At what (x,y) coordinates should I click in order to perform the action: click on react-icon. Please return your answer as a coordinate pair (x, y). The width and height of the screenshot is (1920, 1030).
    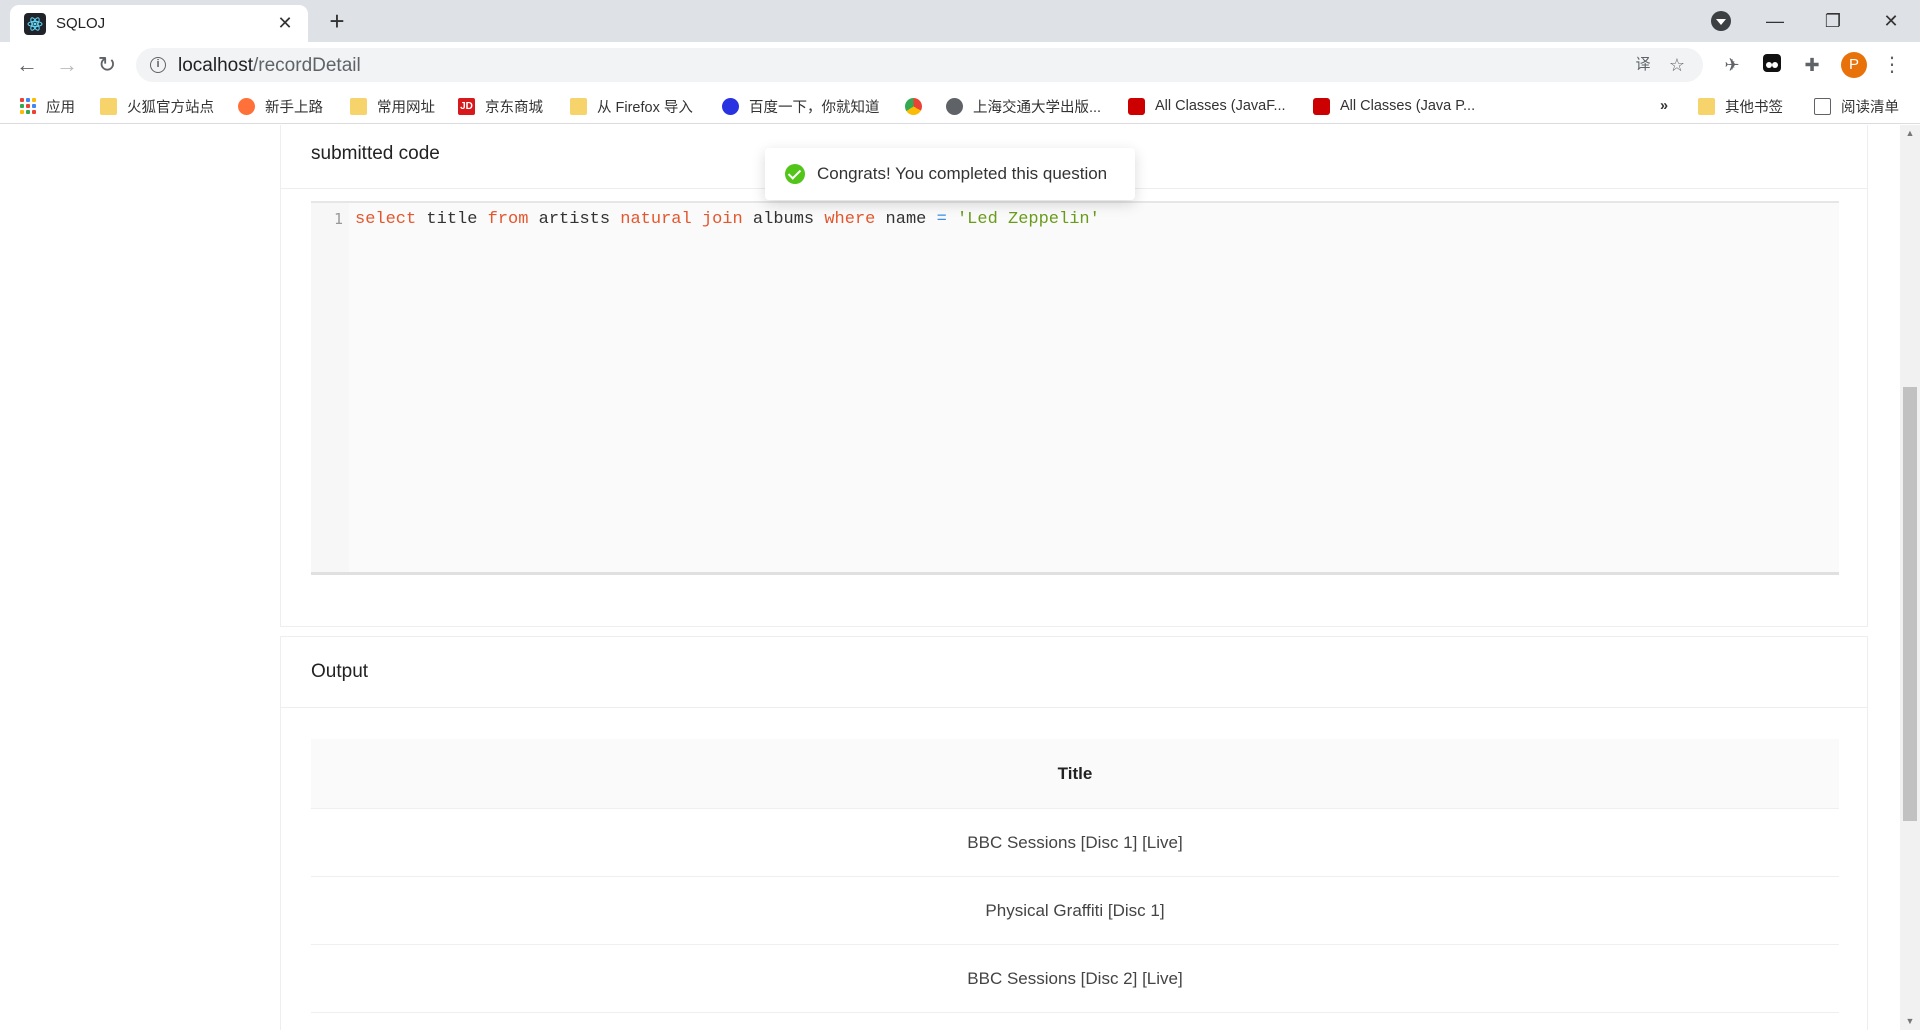
    Looking at the image, I should click on (35, 23).